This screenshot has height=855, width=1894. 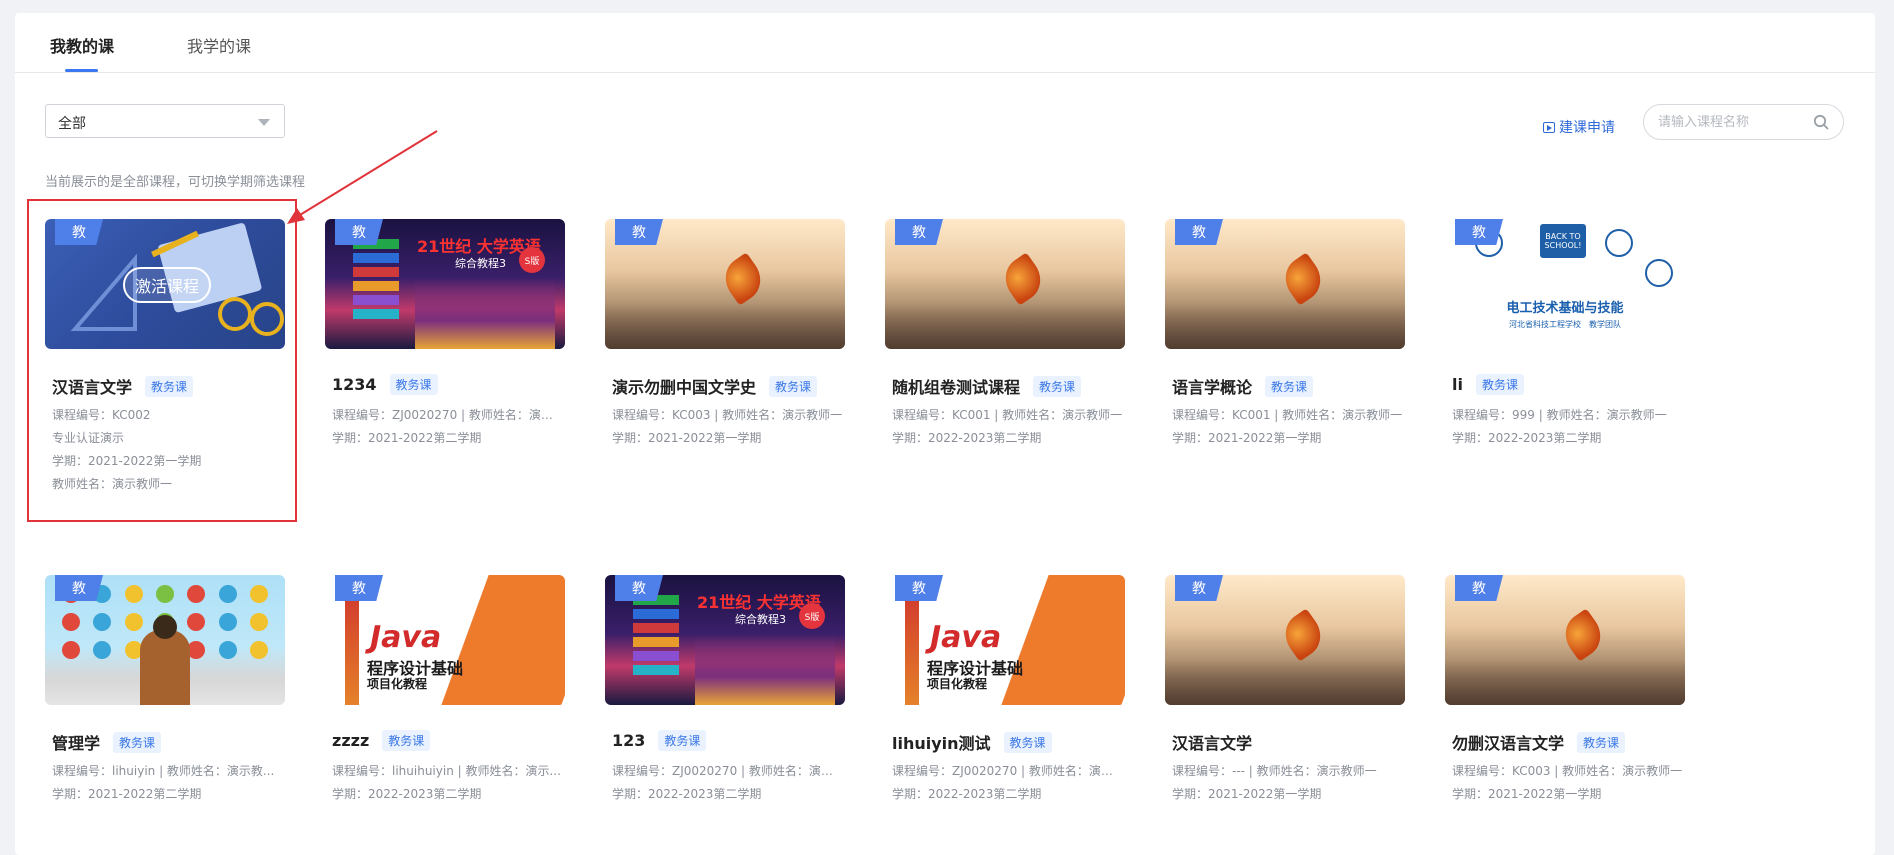 What do you see at coordinates (941, 742) in the screenshot?
I see `course-title: lihuiyin测试` at bounding box center [941, 742].